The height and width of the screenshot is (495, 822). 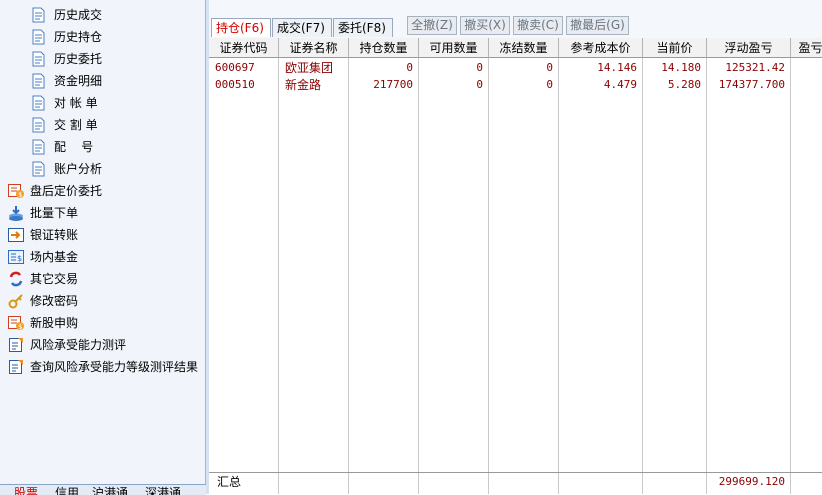 I want to click on after-hours-order-icon: $, so click(x=16, y=191).